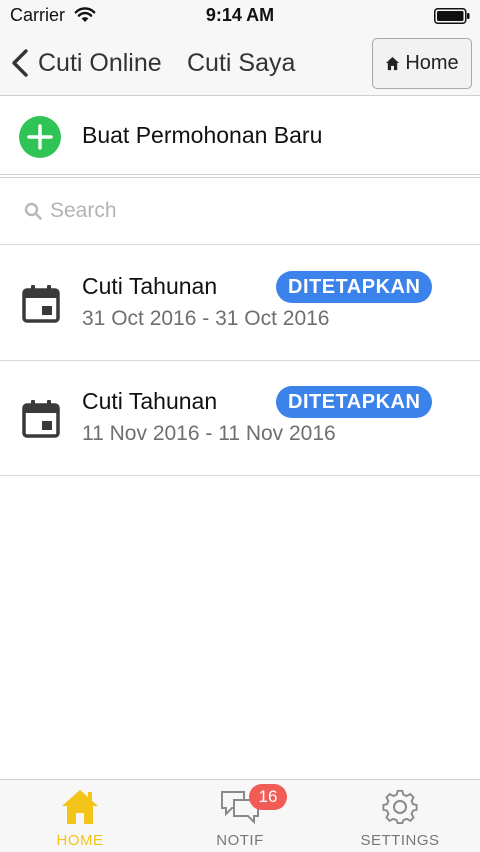  Describe the element at coordinates (40, 137) in the screenshot. I see `plus-circle-icon` at that location.